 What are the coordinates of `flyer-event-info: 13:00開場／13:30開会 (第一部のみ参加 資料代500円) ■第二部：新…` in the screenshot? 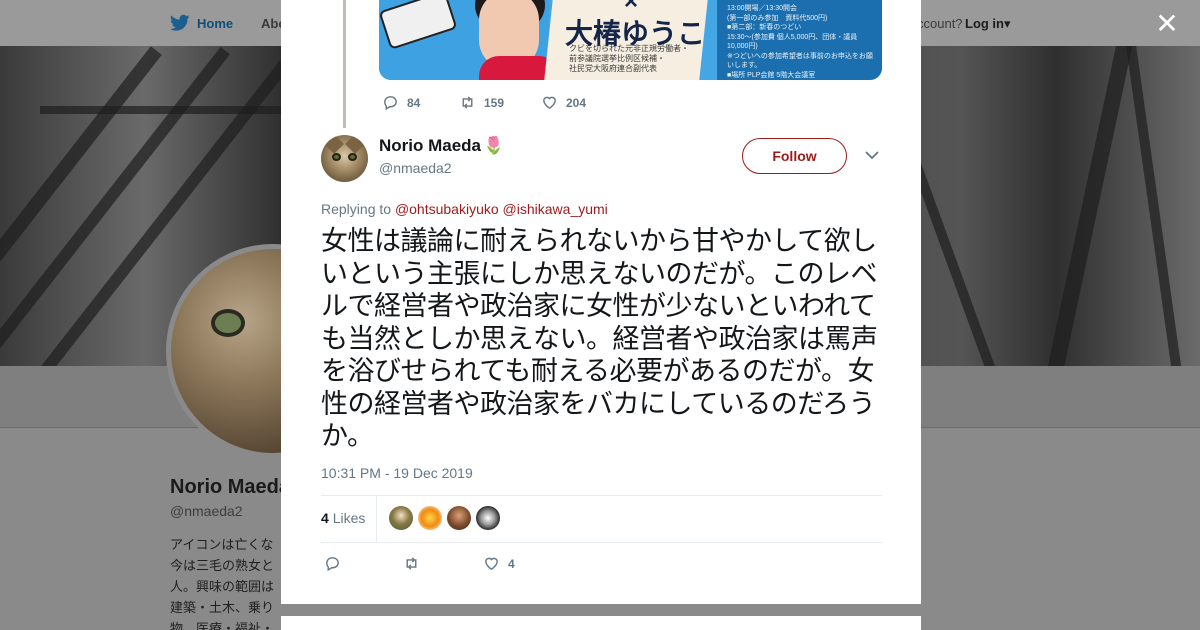 It's located at (800, 42).